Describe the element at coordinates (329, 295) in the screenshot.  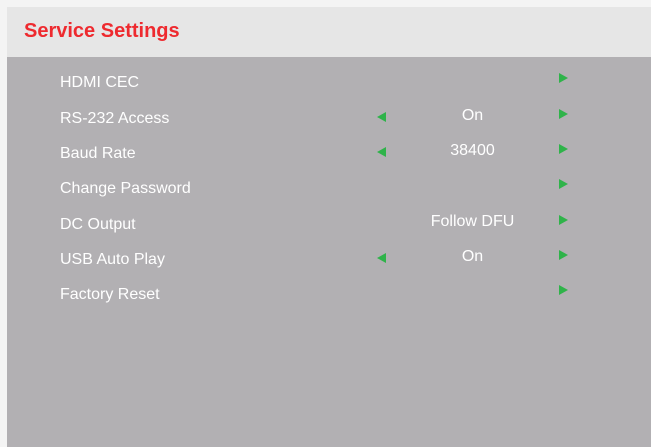
I see `menu-item-factory-reset: Factory Reset` at that location.